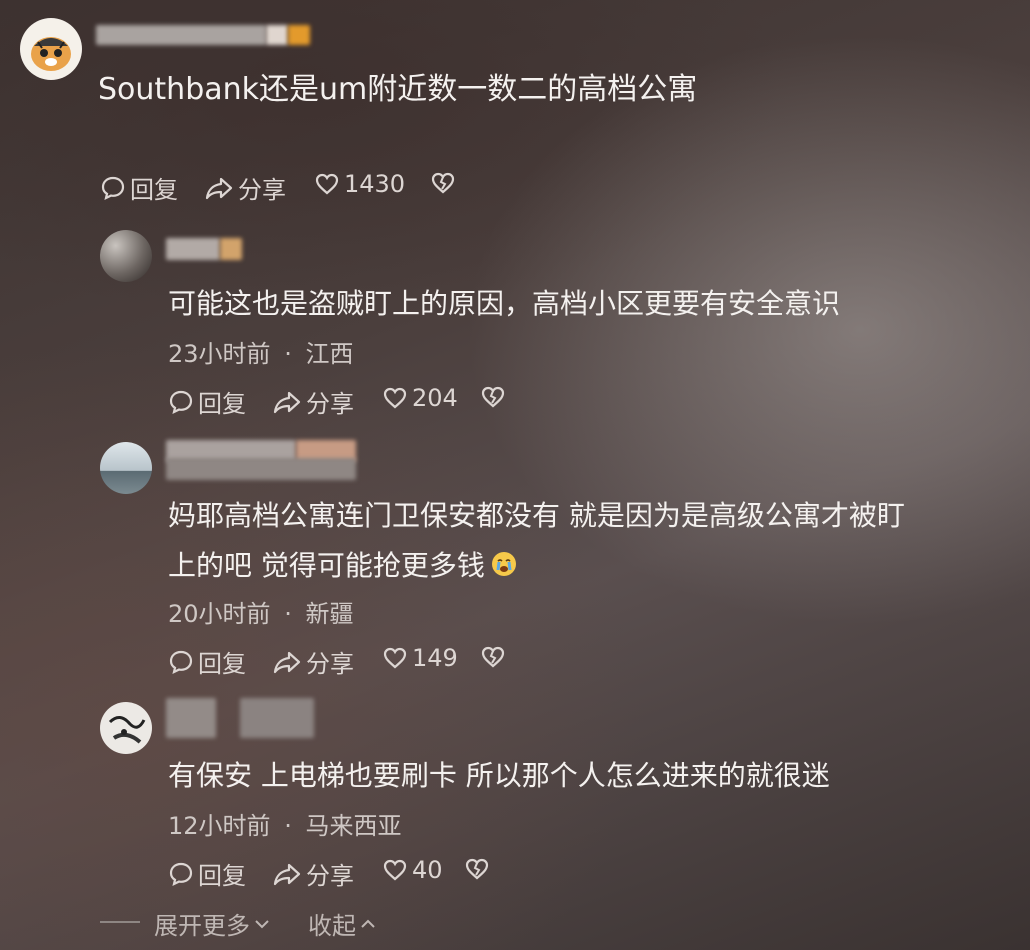 This screenshot has height=950, width=1030. What do you see at coordinates (368, 923) in the screenshot?
I see `chevron-up-icon` at bounding box center [368, 923].